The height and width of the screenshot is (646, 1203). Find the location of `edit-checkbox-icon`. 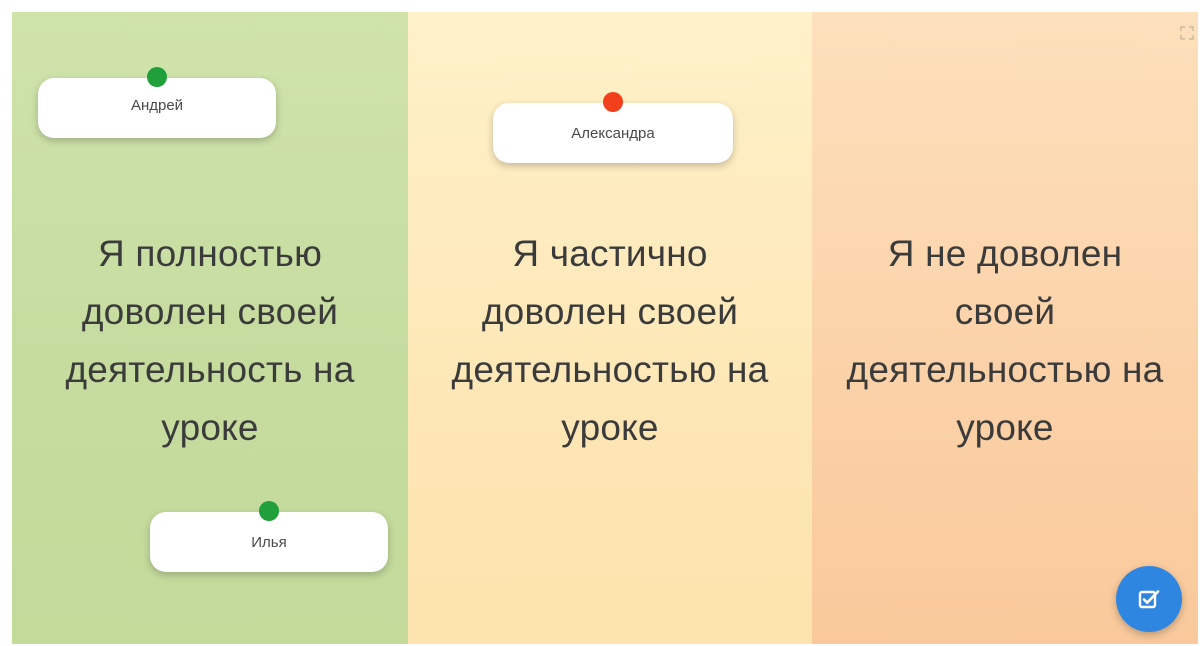

edit-checkbox-icon is located at coordinates (1149, 599).